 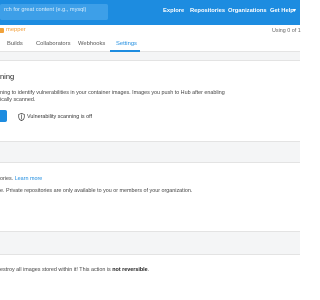 I want to click on chevron-down-icon: ▾, so click(x=294, y=10).